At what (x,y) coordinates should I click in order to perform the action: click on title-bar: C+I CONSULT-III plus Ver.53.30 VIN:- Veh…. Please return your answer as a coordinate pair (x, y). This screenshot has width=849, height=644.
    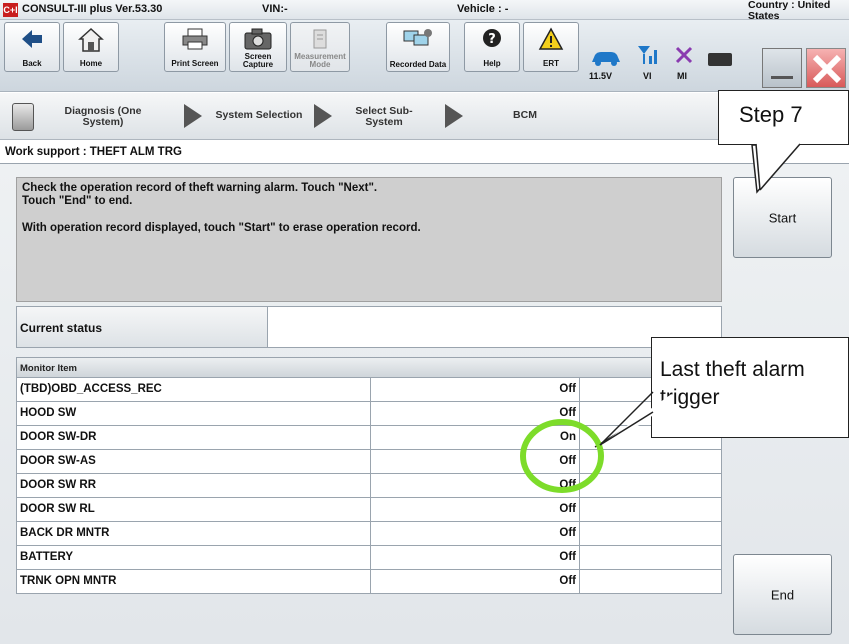
    Looking at the image, I should click on (424, 11).